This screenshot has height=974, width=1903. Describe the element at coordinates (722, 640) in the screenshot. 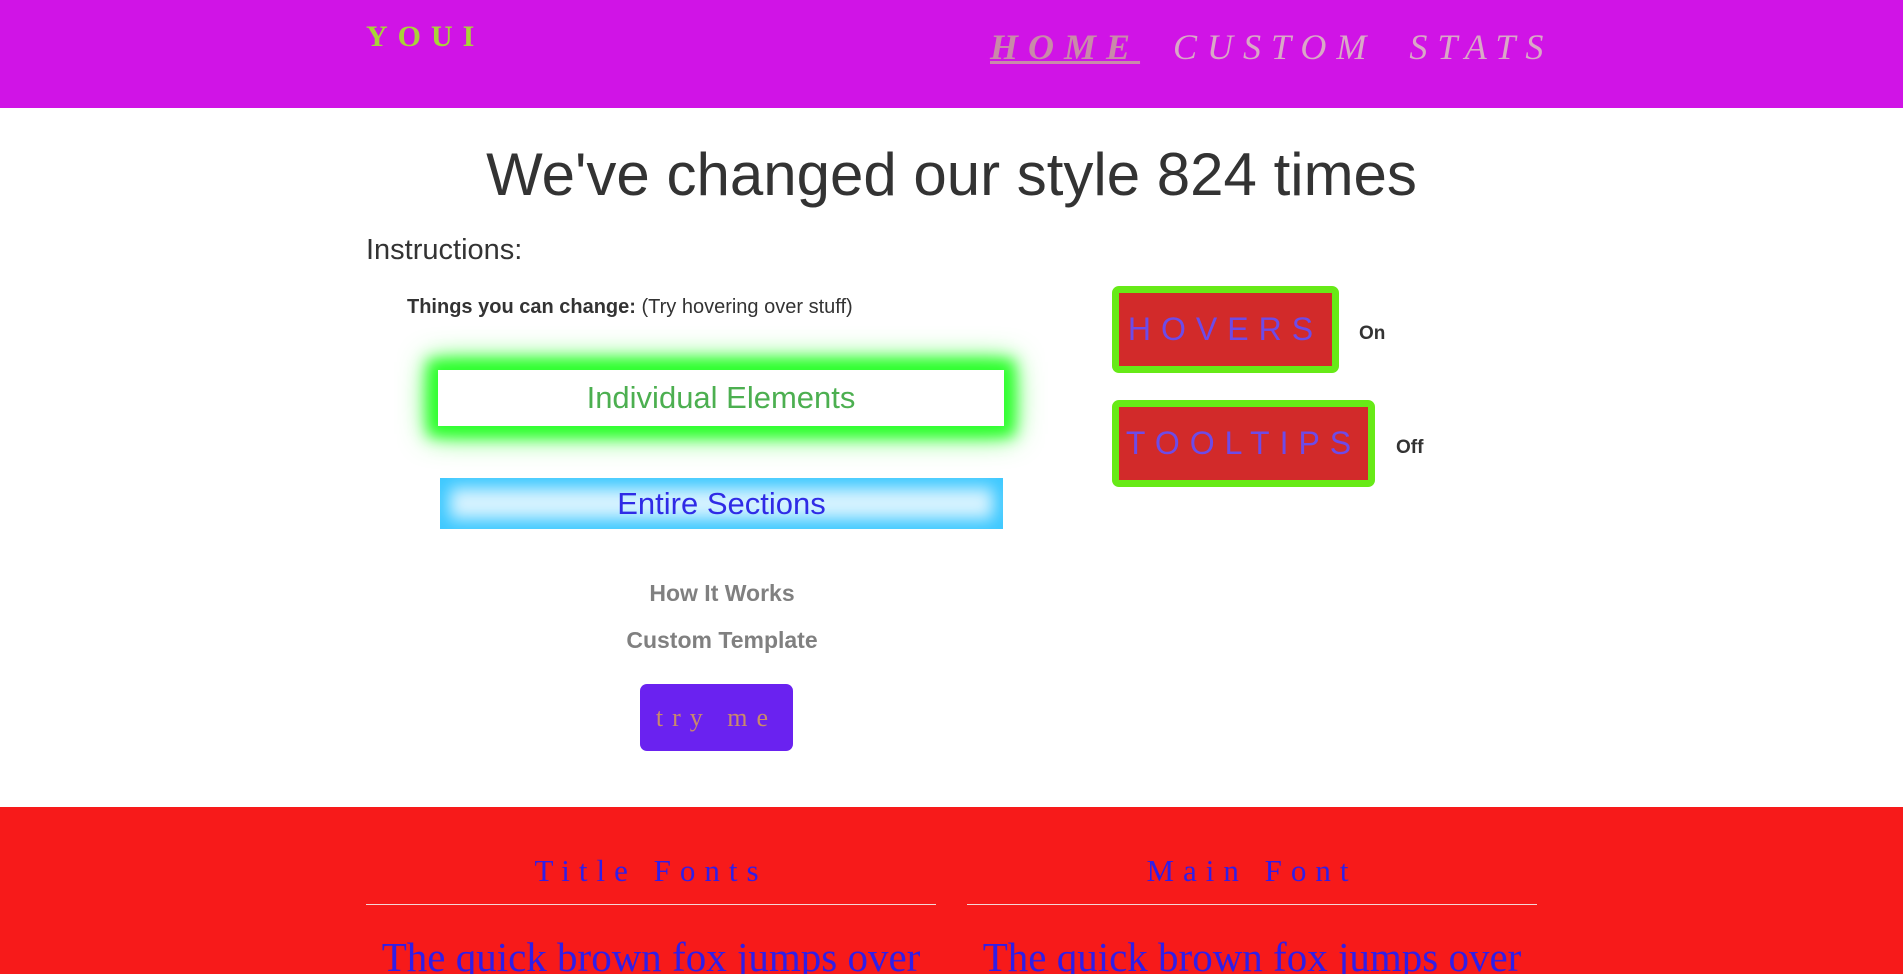

I see `custom-template-link: Custom Template` at that location.